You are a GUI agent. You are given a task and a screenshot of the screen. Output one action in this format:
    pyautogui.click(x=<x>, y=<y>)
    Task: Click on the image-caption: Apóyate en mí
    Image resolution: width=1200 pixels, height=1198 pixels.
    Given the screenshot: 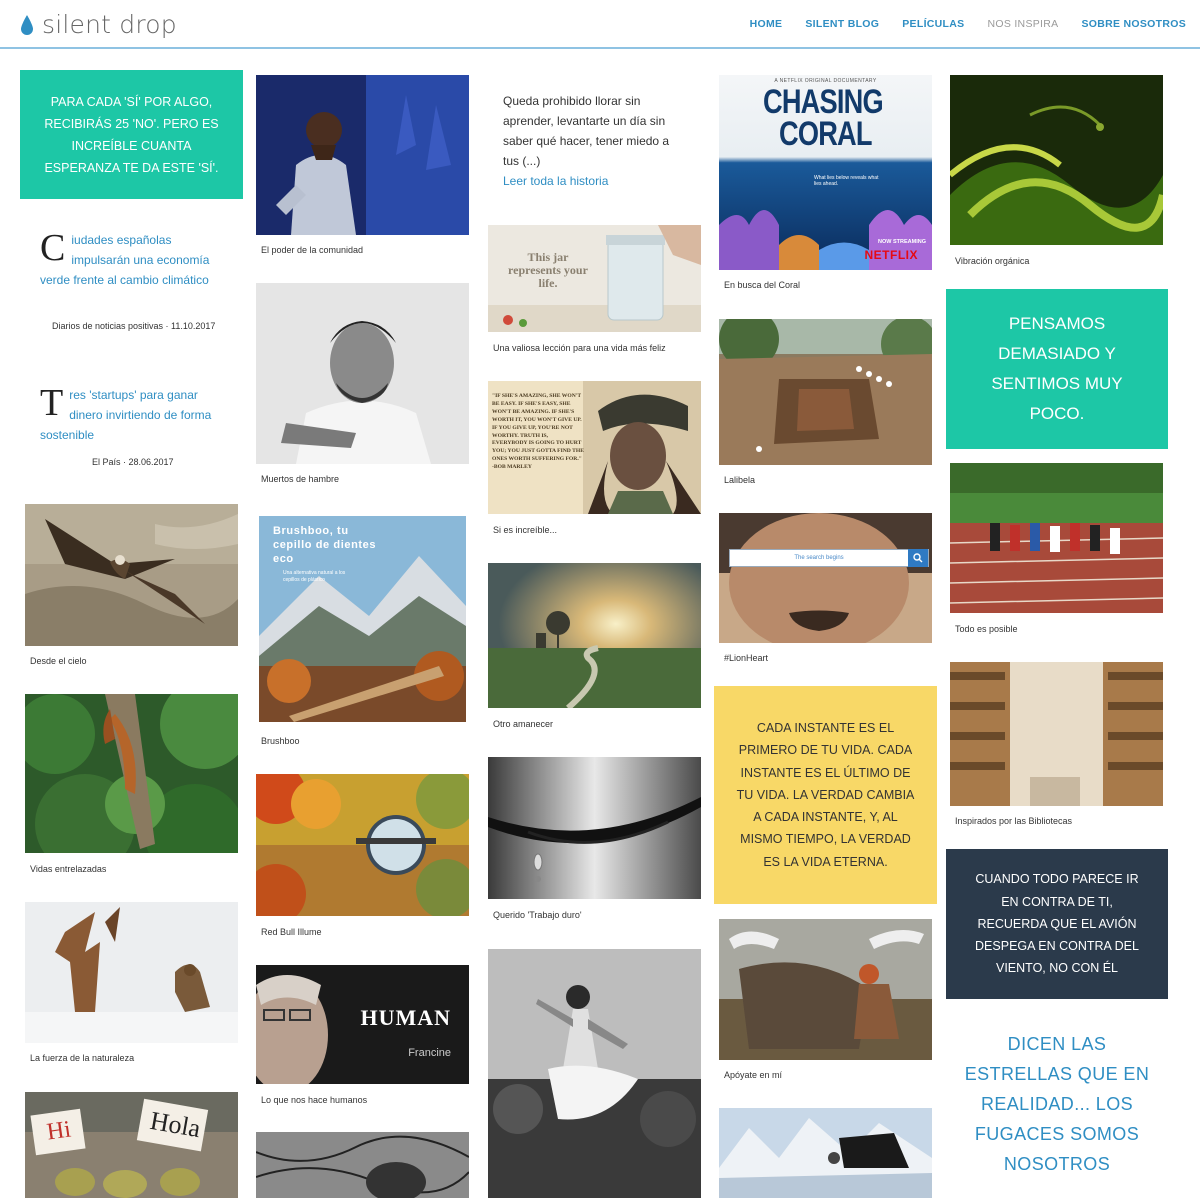 What is the action you would take?
    pyautogui.click(x=753, y=1075)
    